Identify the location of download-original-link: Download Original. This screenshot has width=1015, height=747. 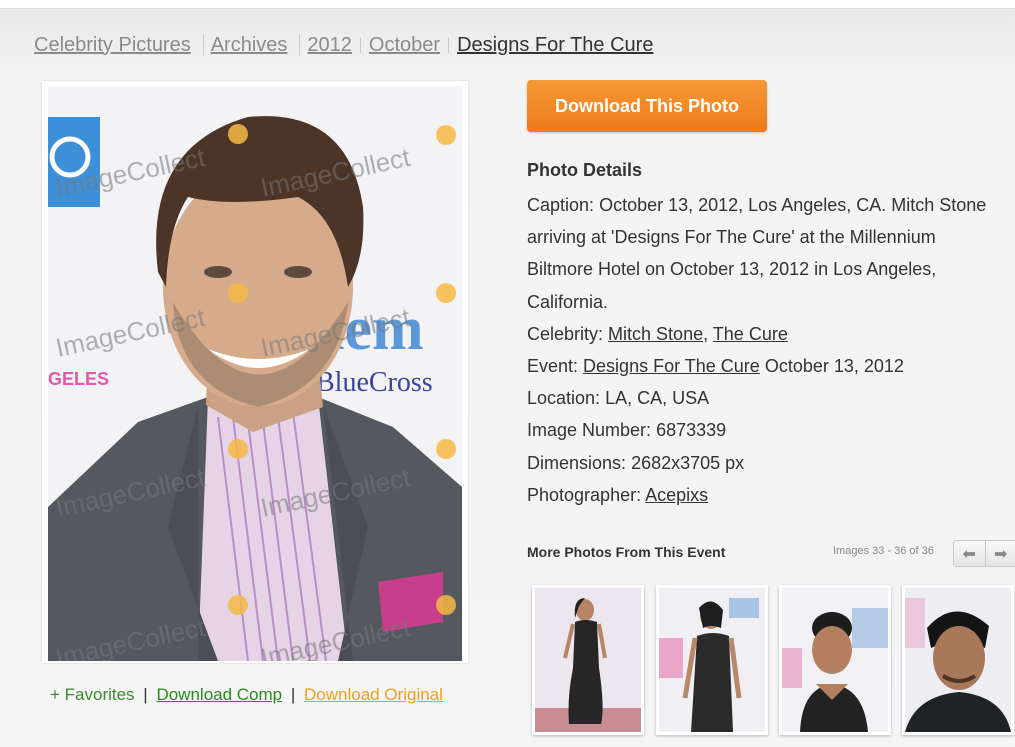
(373, 694).